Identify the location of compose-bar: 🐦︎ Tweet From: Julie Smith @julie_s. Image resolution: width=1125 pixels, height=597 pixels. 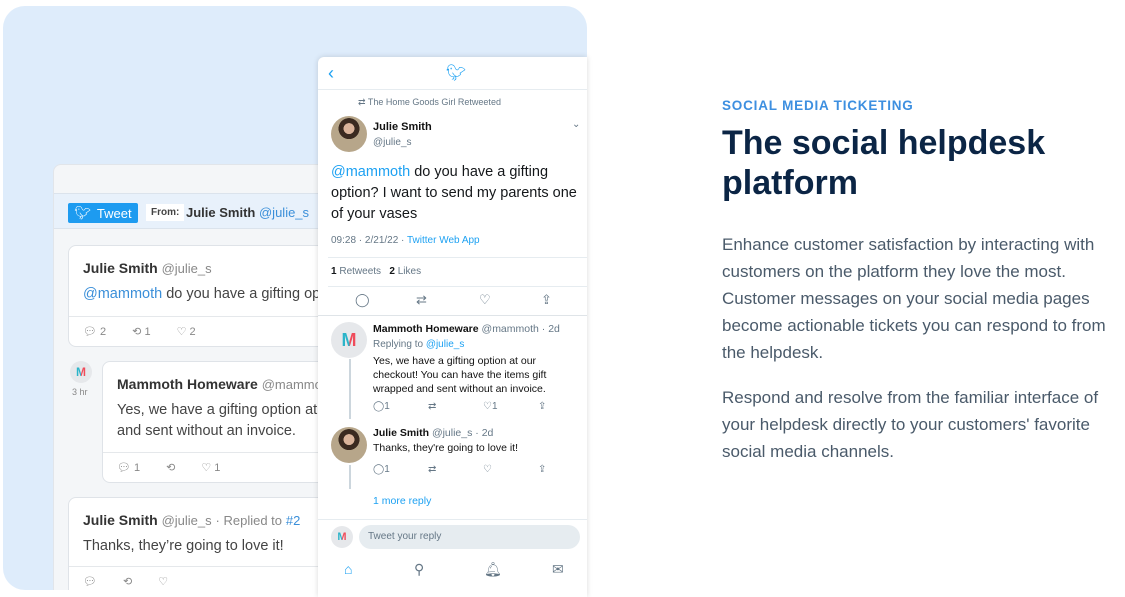
(198, 211).